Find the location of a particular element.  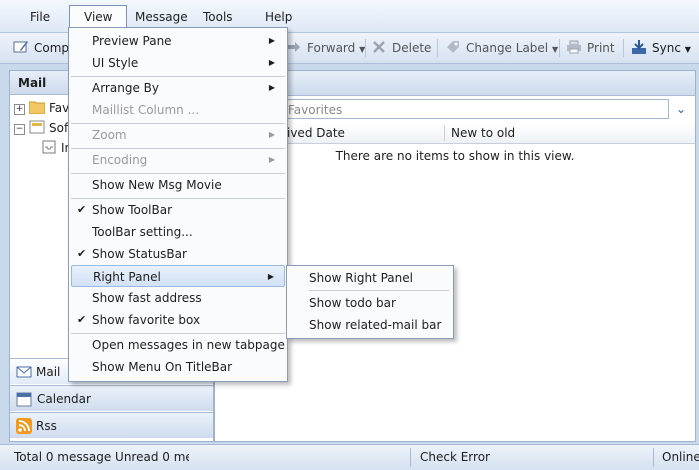

submenu-item-show-todo-bar: Show todo bar is located at coordinates (370, 303).